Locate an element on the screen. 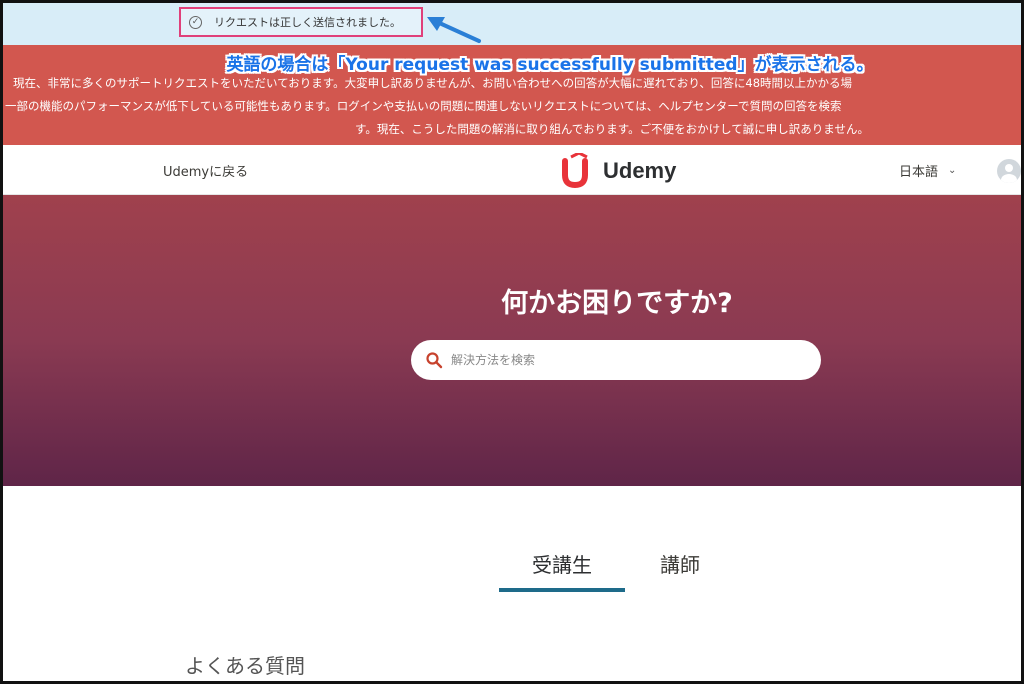 The height and width of the screenshot is (684, 1024). check-circle-icon: ✓ is located at coordinates (195, 22).